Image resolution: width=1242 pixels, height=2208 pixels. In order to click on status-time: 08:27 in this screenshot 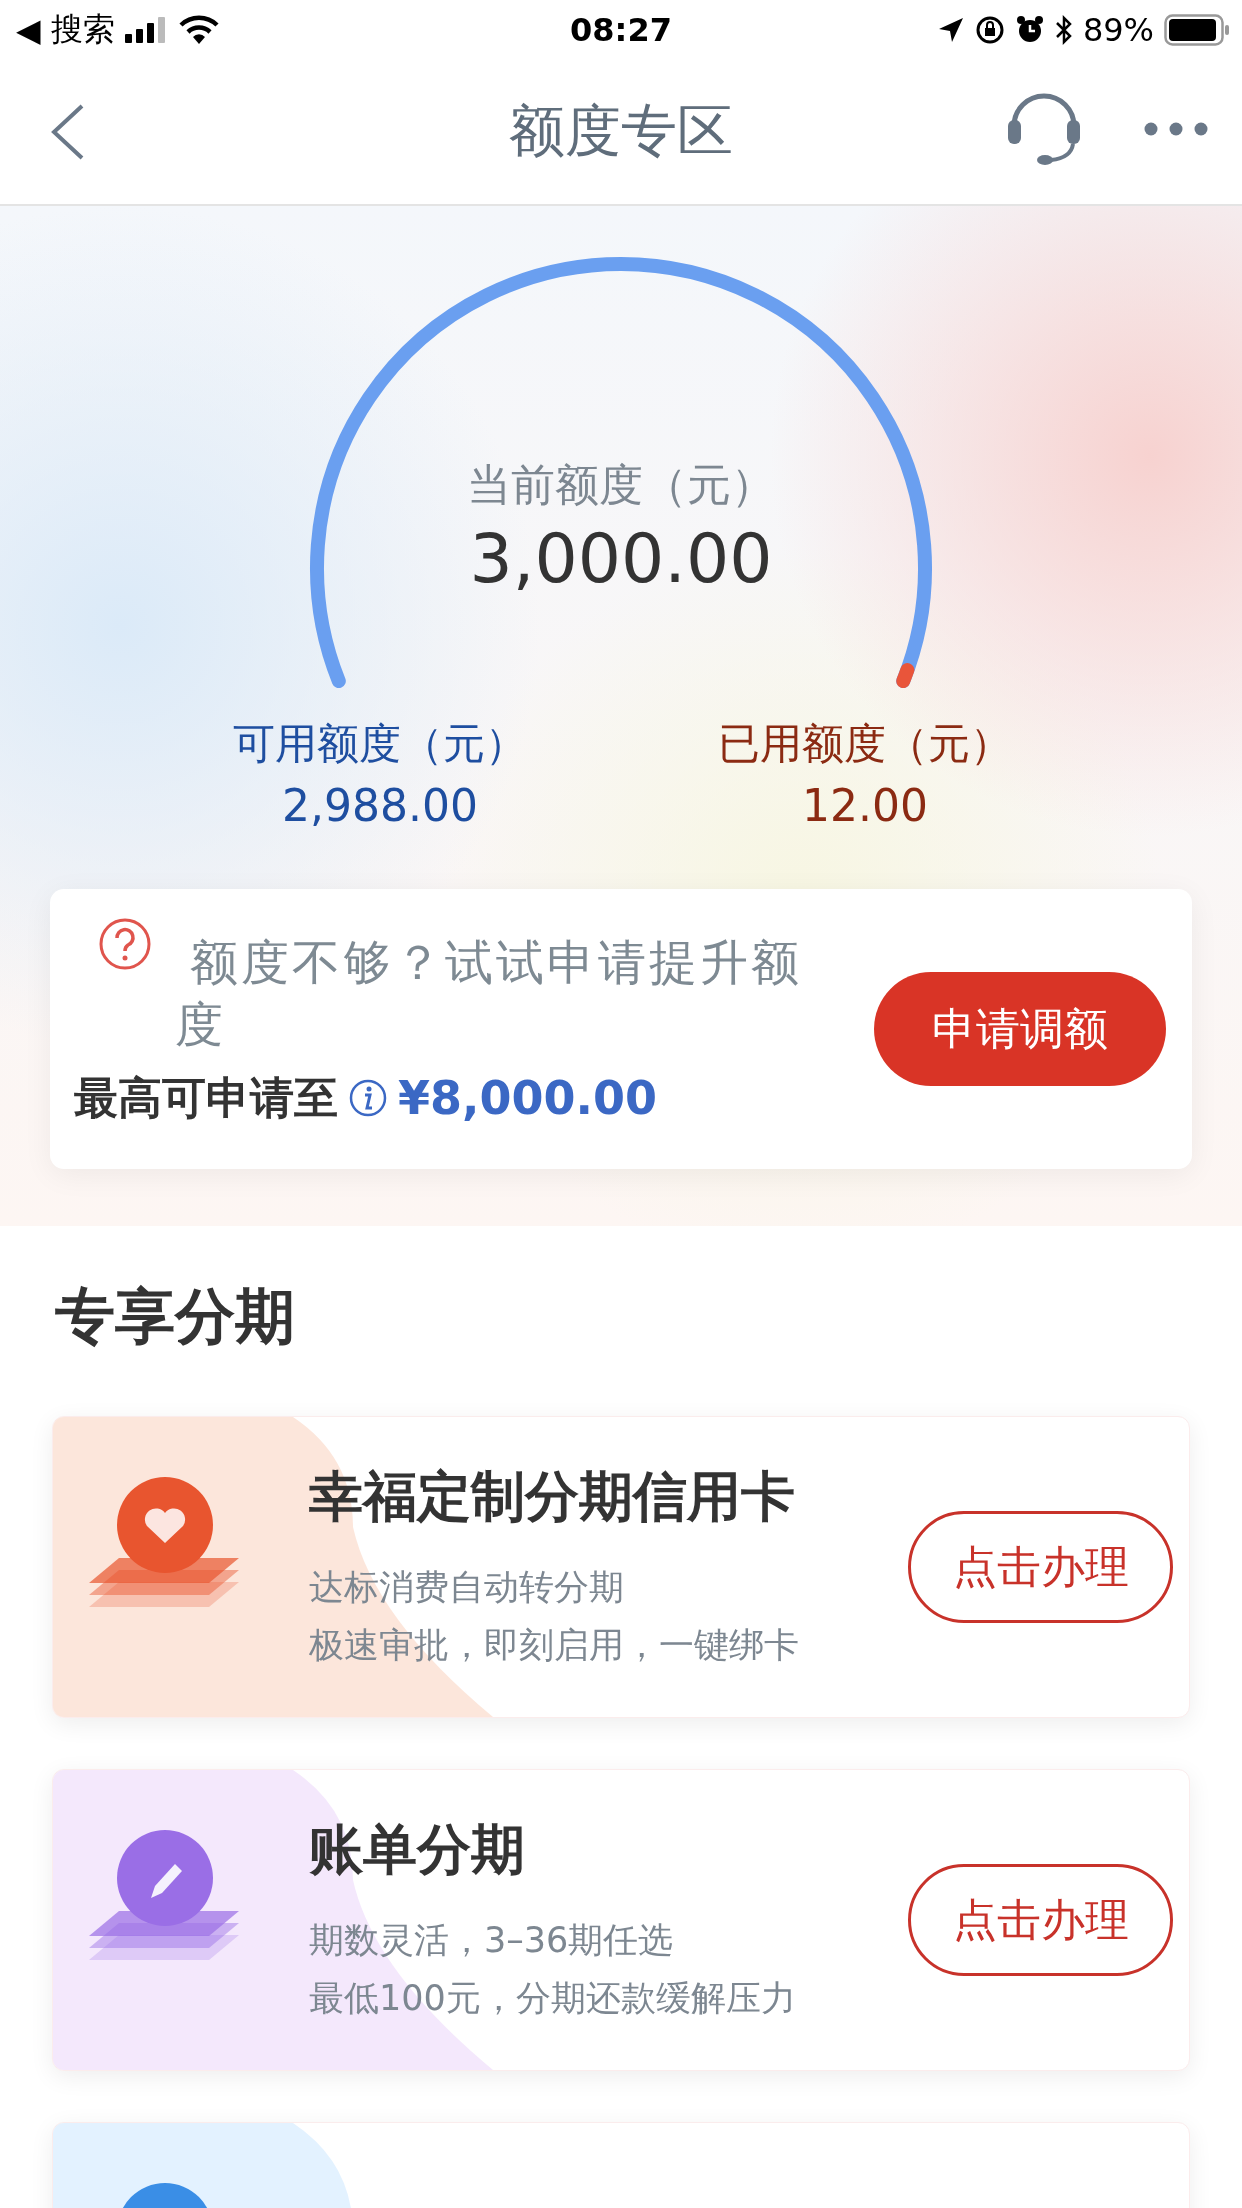, I will do `click(621, 30)`.